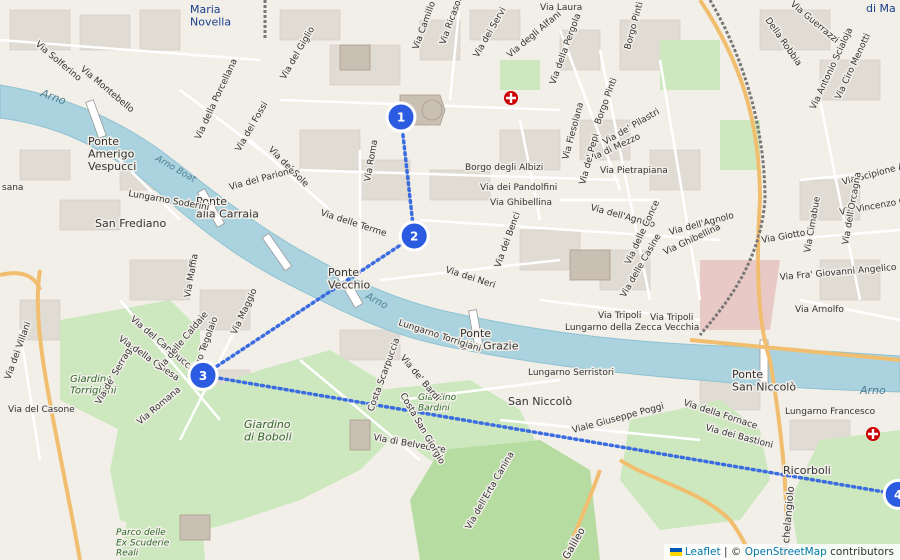  Describe the element at coordinates (518, 188) in the screenshot. I see `street-label: Via dei Pandolfini` at that location.